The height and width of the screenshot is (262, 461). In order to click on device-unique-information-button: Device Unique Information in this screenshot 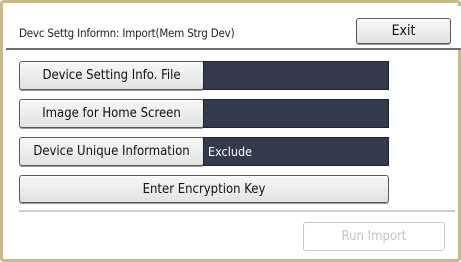, I will do `click(111, 151)`.